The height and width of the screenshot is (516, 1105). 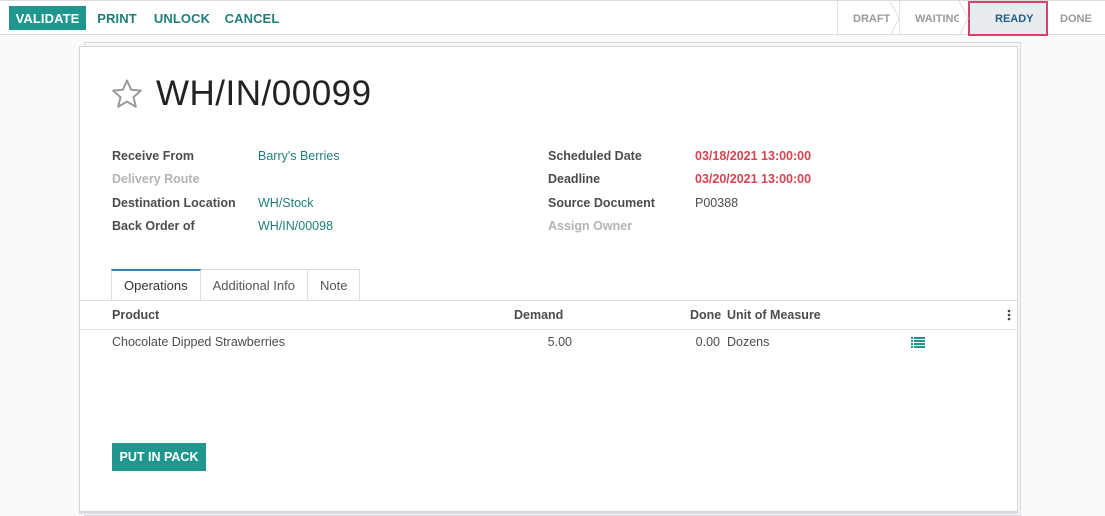 I want to click on record-title-row: WH/IN/00099, so click(x=241, y=94).